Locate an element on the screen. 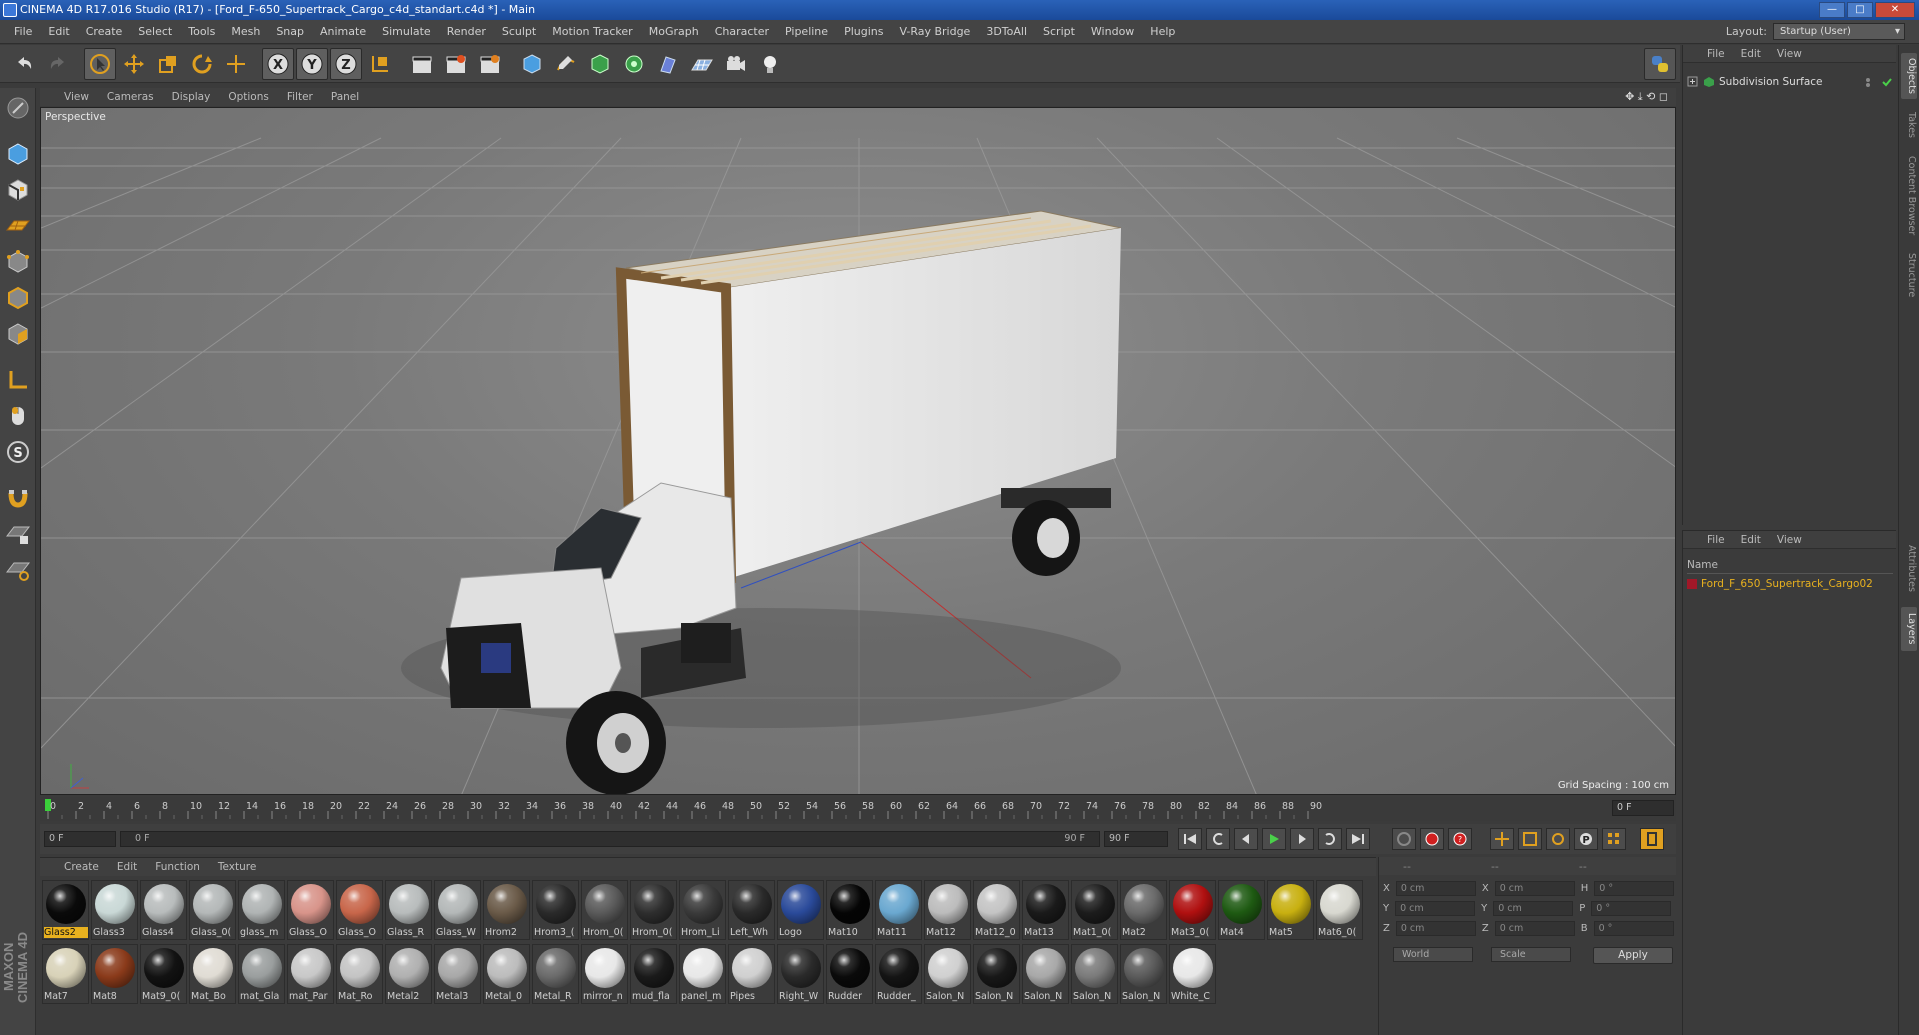  material-swatch: Rudder_ is located at coordinates (898, 974).